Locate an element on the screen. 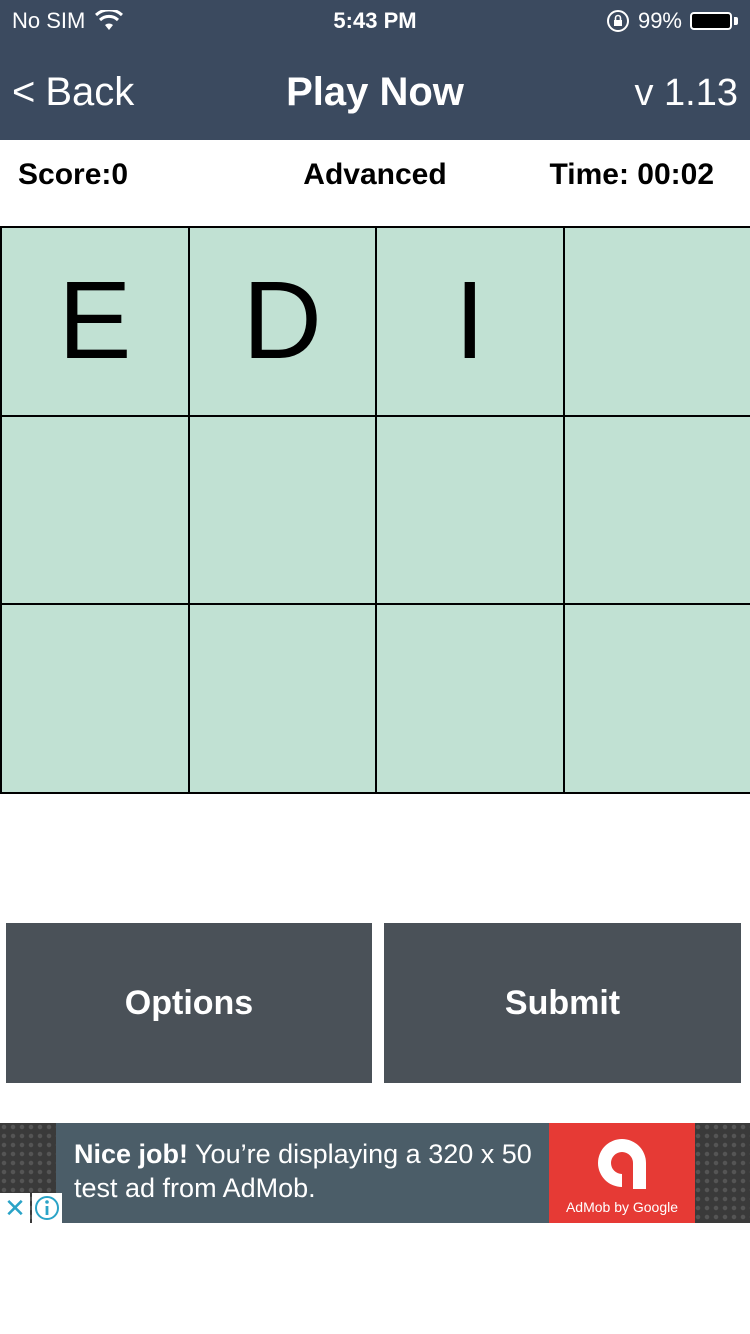 This screenshot has height=1334, width=750. admob-logo-icon is located at coordinates (622, 1164).